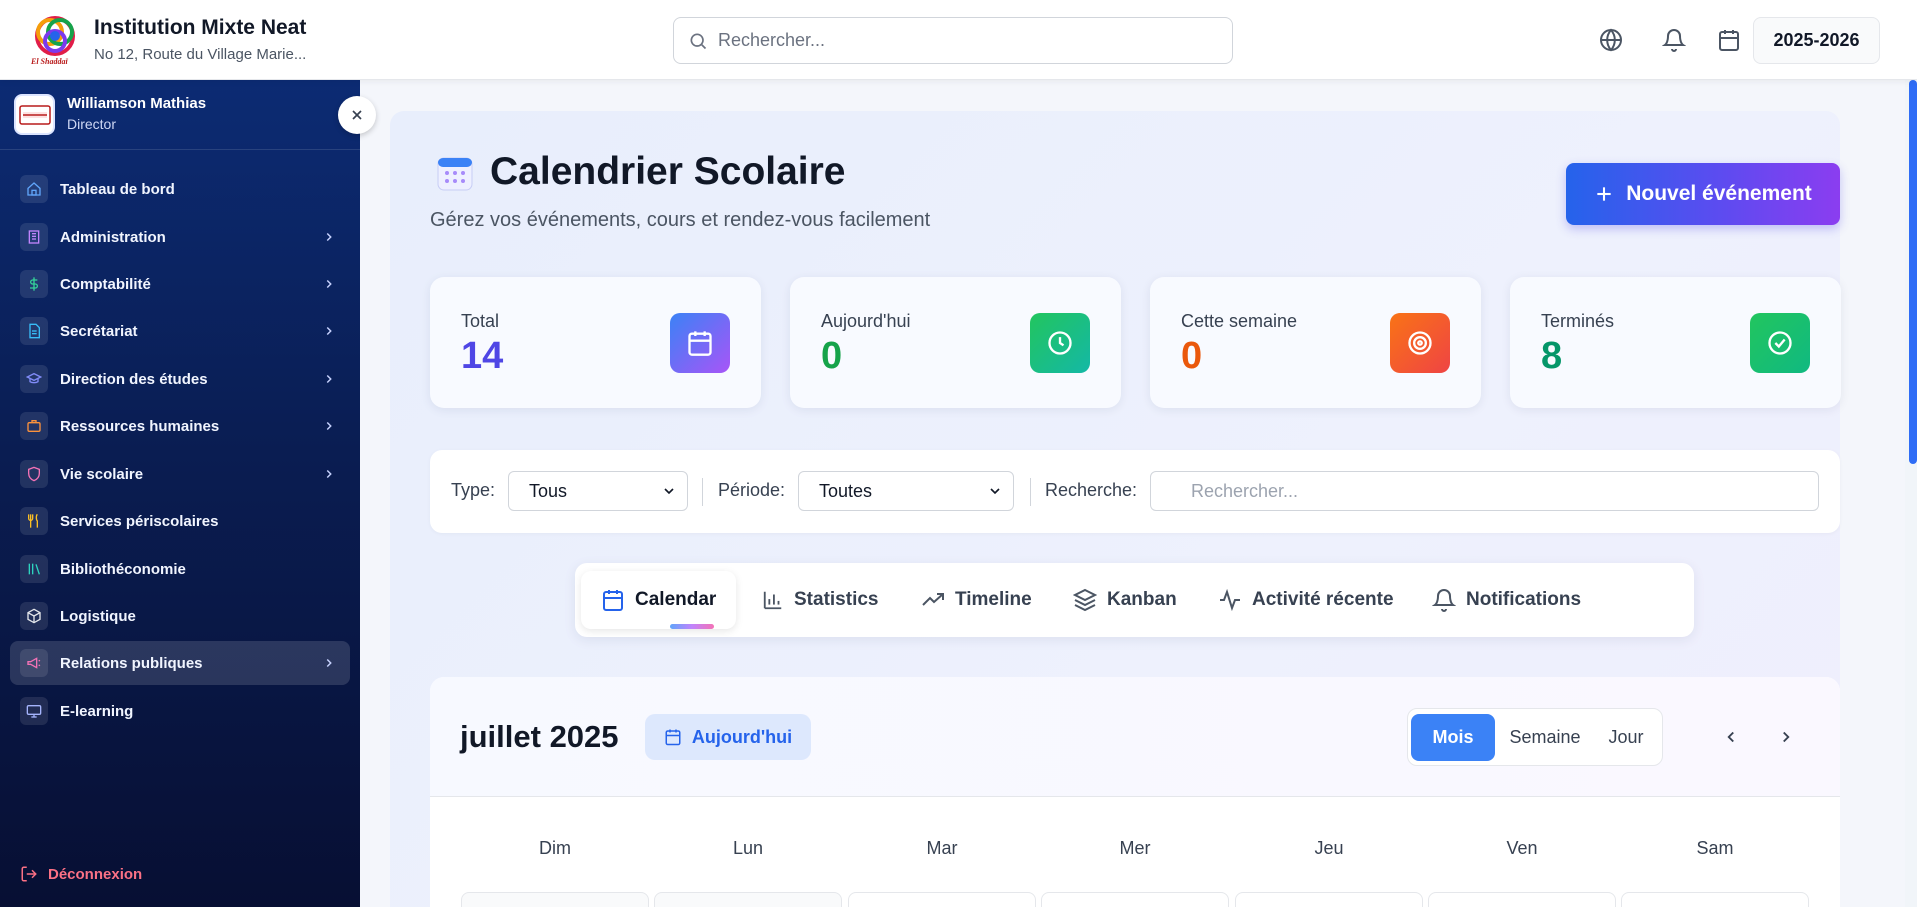 Image resolution: width=1917 pixels, height=907 pixels. Describe the element at coordinates (539, 736) in the screenshot. I see `month-title: juillet 2025` at that location.